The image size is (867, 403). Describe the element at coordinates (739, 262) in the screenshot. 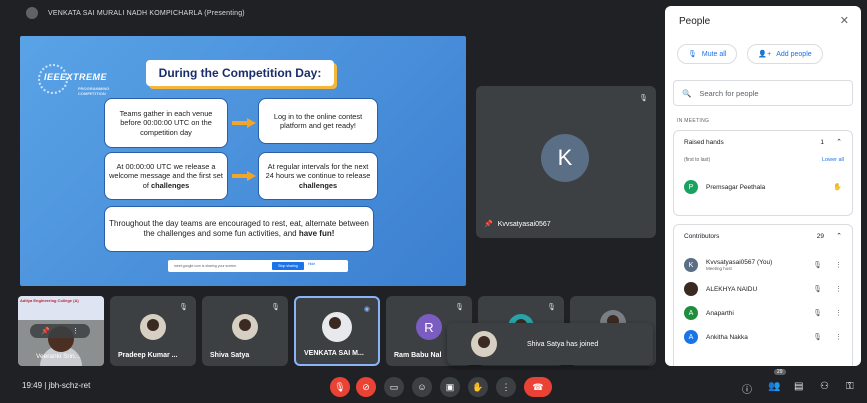

I see `person-name: Kvvsatyasai0567 (You)` at that location.